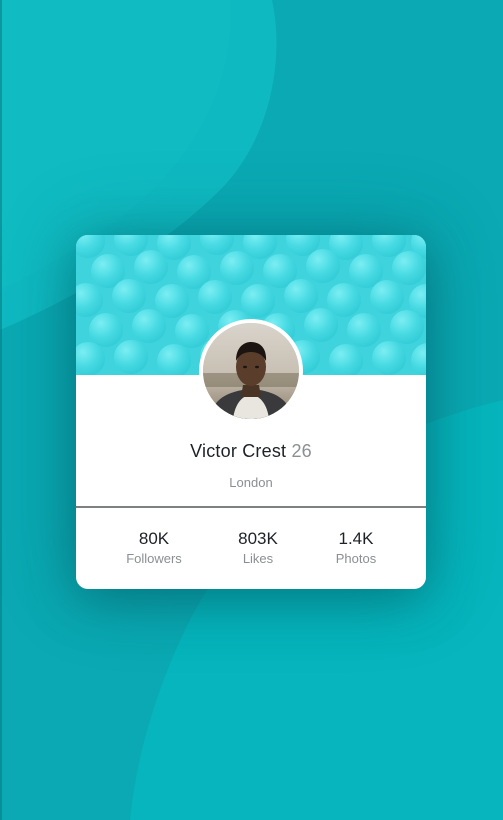 The image size is (503, 820). What do you see at coordinates (154, 538) in the screenshot?
I see `stat-value: 80K` at bounding box center [154, 538].